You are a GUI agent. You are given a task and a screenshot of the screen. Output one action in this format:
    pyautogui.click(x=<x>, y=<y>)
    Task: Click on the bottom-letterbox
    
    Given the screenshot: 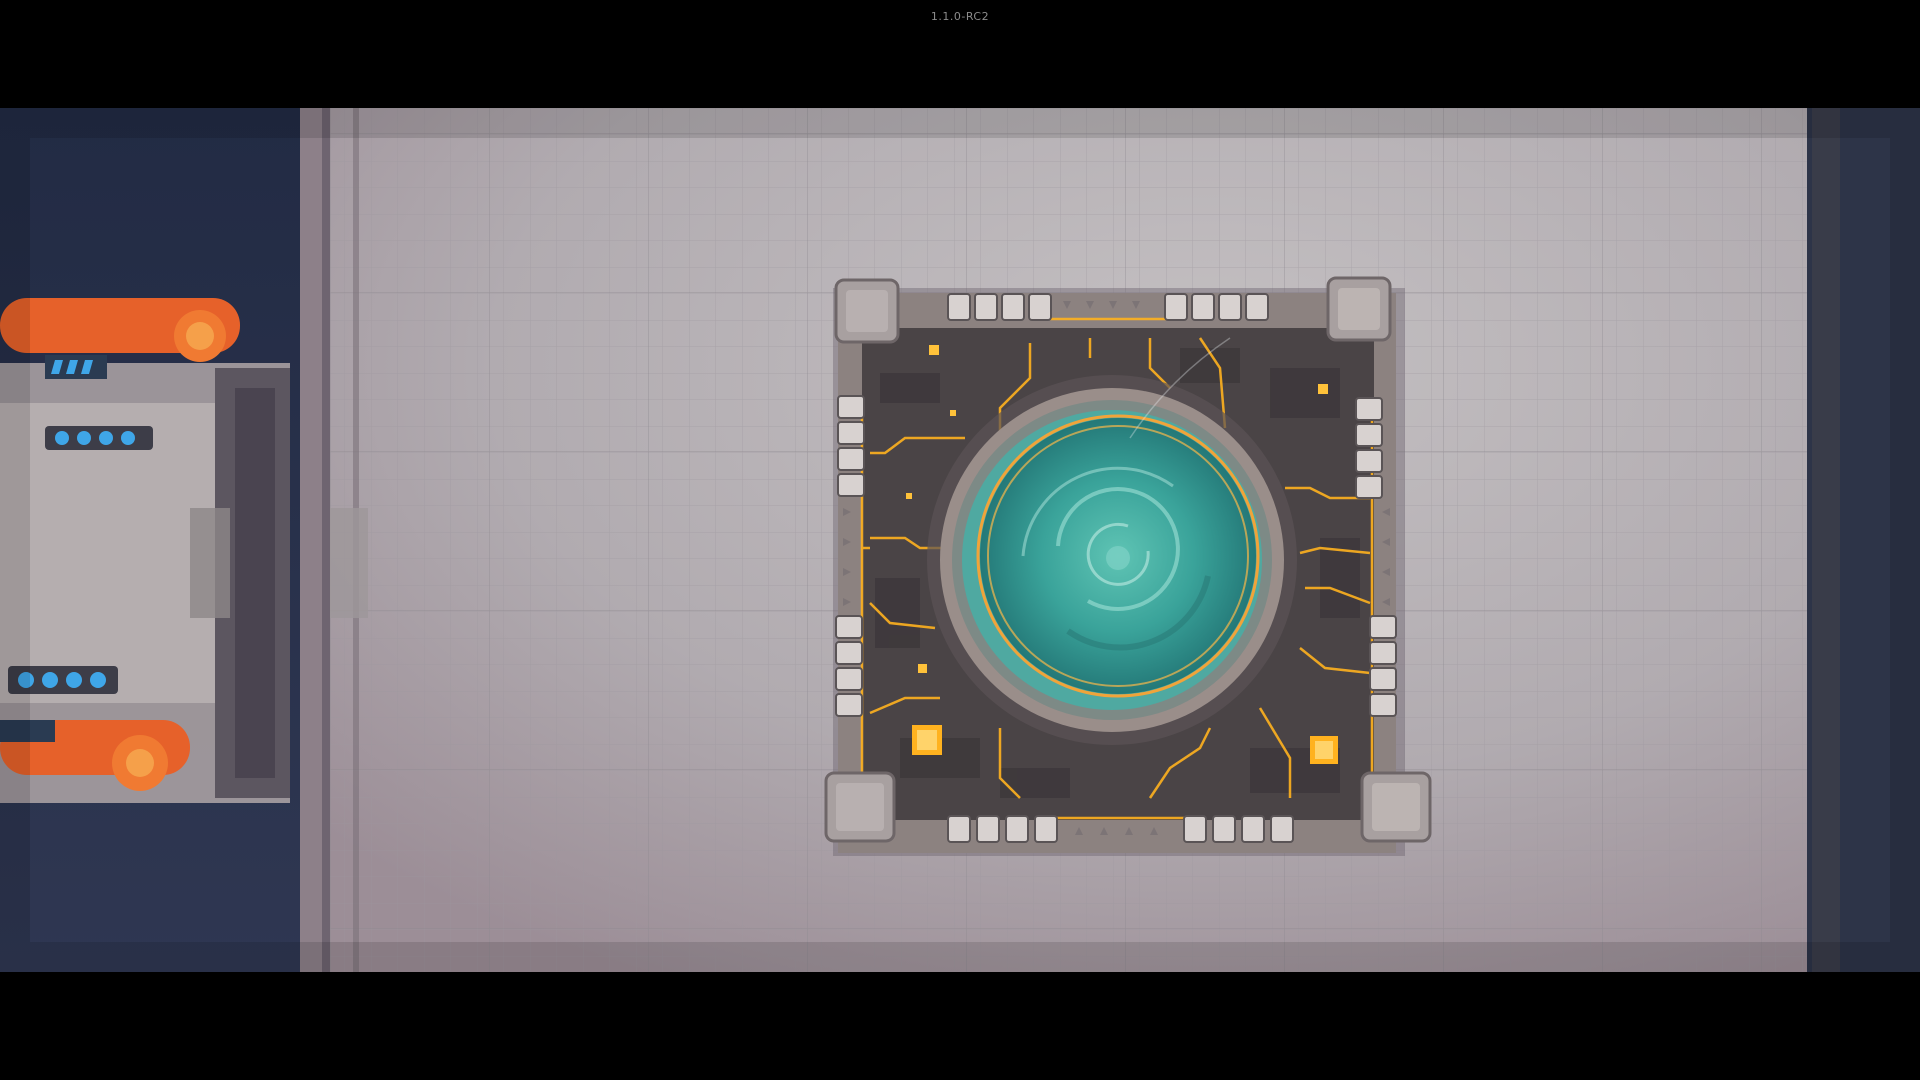 What is the action you would take?
    pyautogui.click(x=960, y=1026)
    